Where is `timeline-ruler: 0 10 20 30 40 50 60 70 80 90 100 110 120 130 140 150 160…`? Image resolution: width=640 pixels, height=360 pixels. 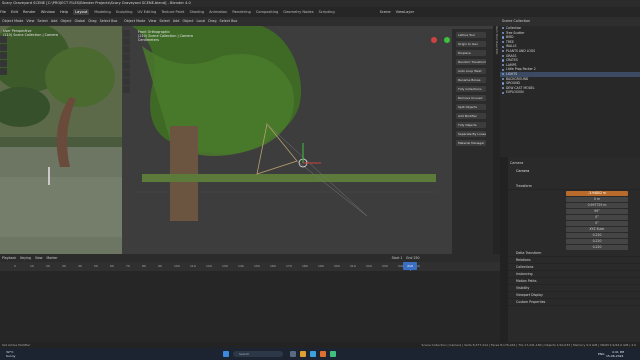 timeline-ruler: 0 10 20 30 40 50 60 70 80 90 100 110 120 130 140 150 160… is located at coordinates (250, 266).